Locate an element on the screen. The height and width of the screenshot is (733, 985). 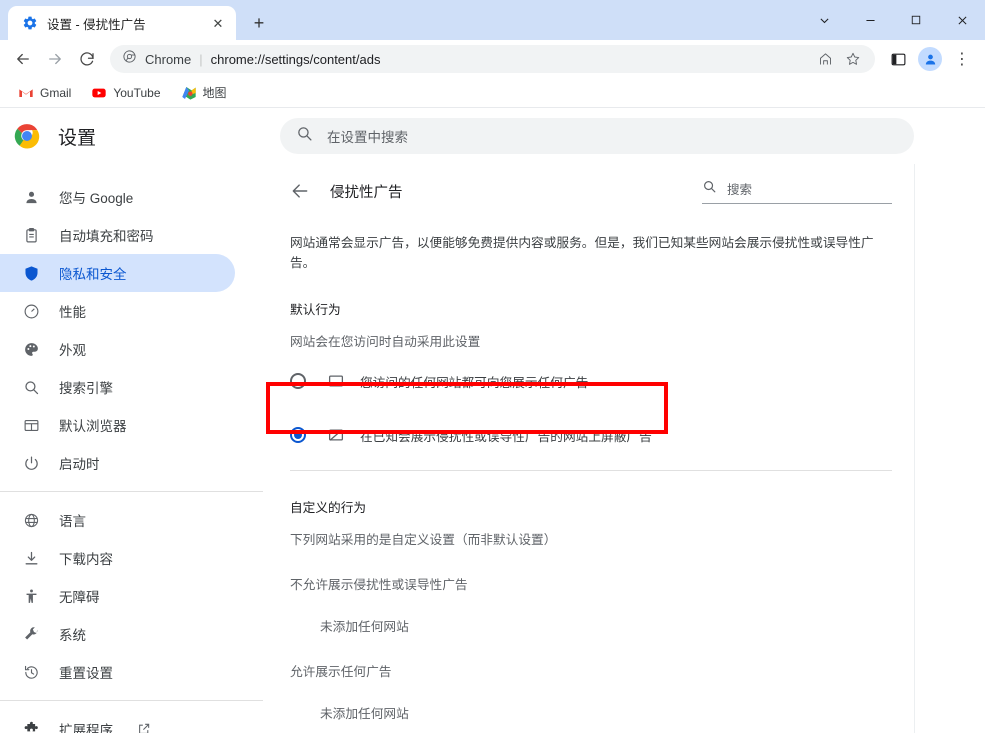
settings-search-placeholder: 在设置中搜索 is located at coordinates (367, 137).